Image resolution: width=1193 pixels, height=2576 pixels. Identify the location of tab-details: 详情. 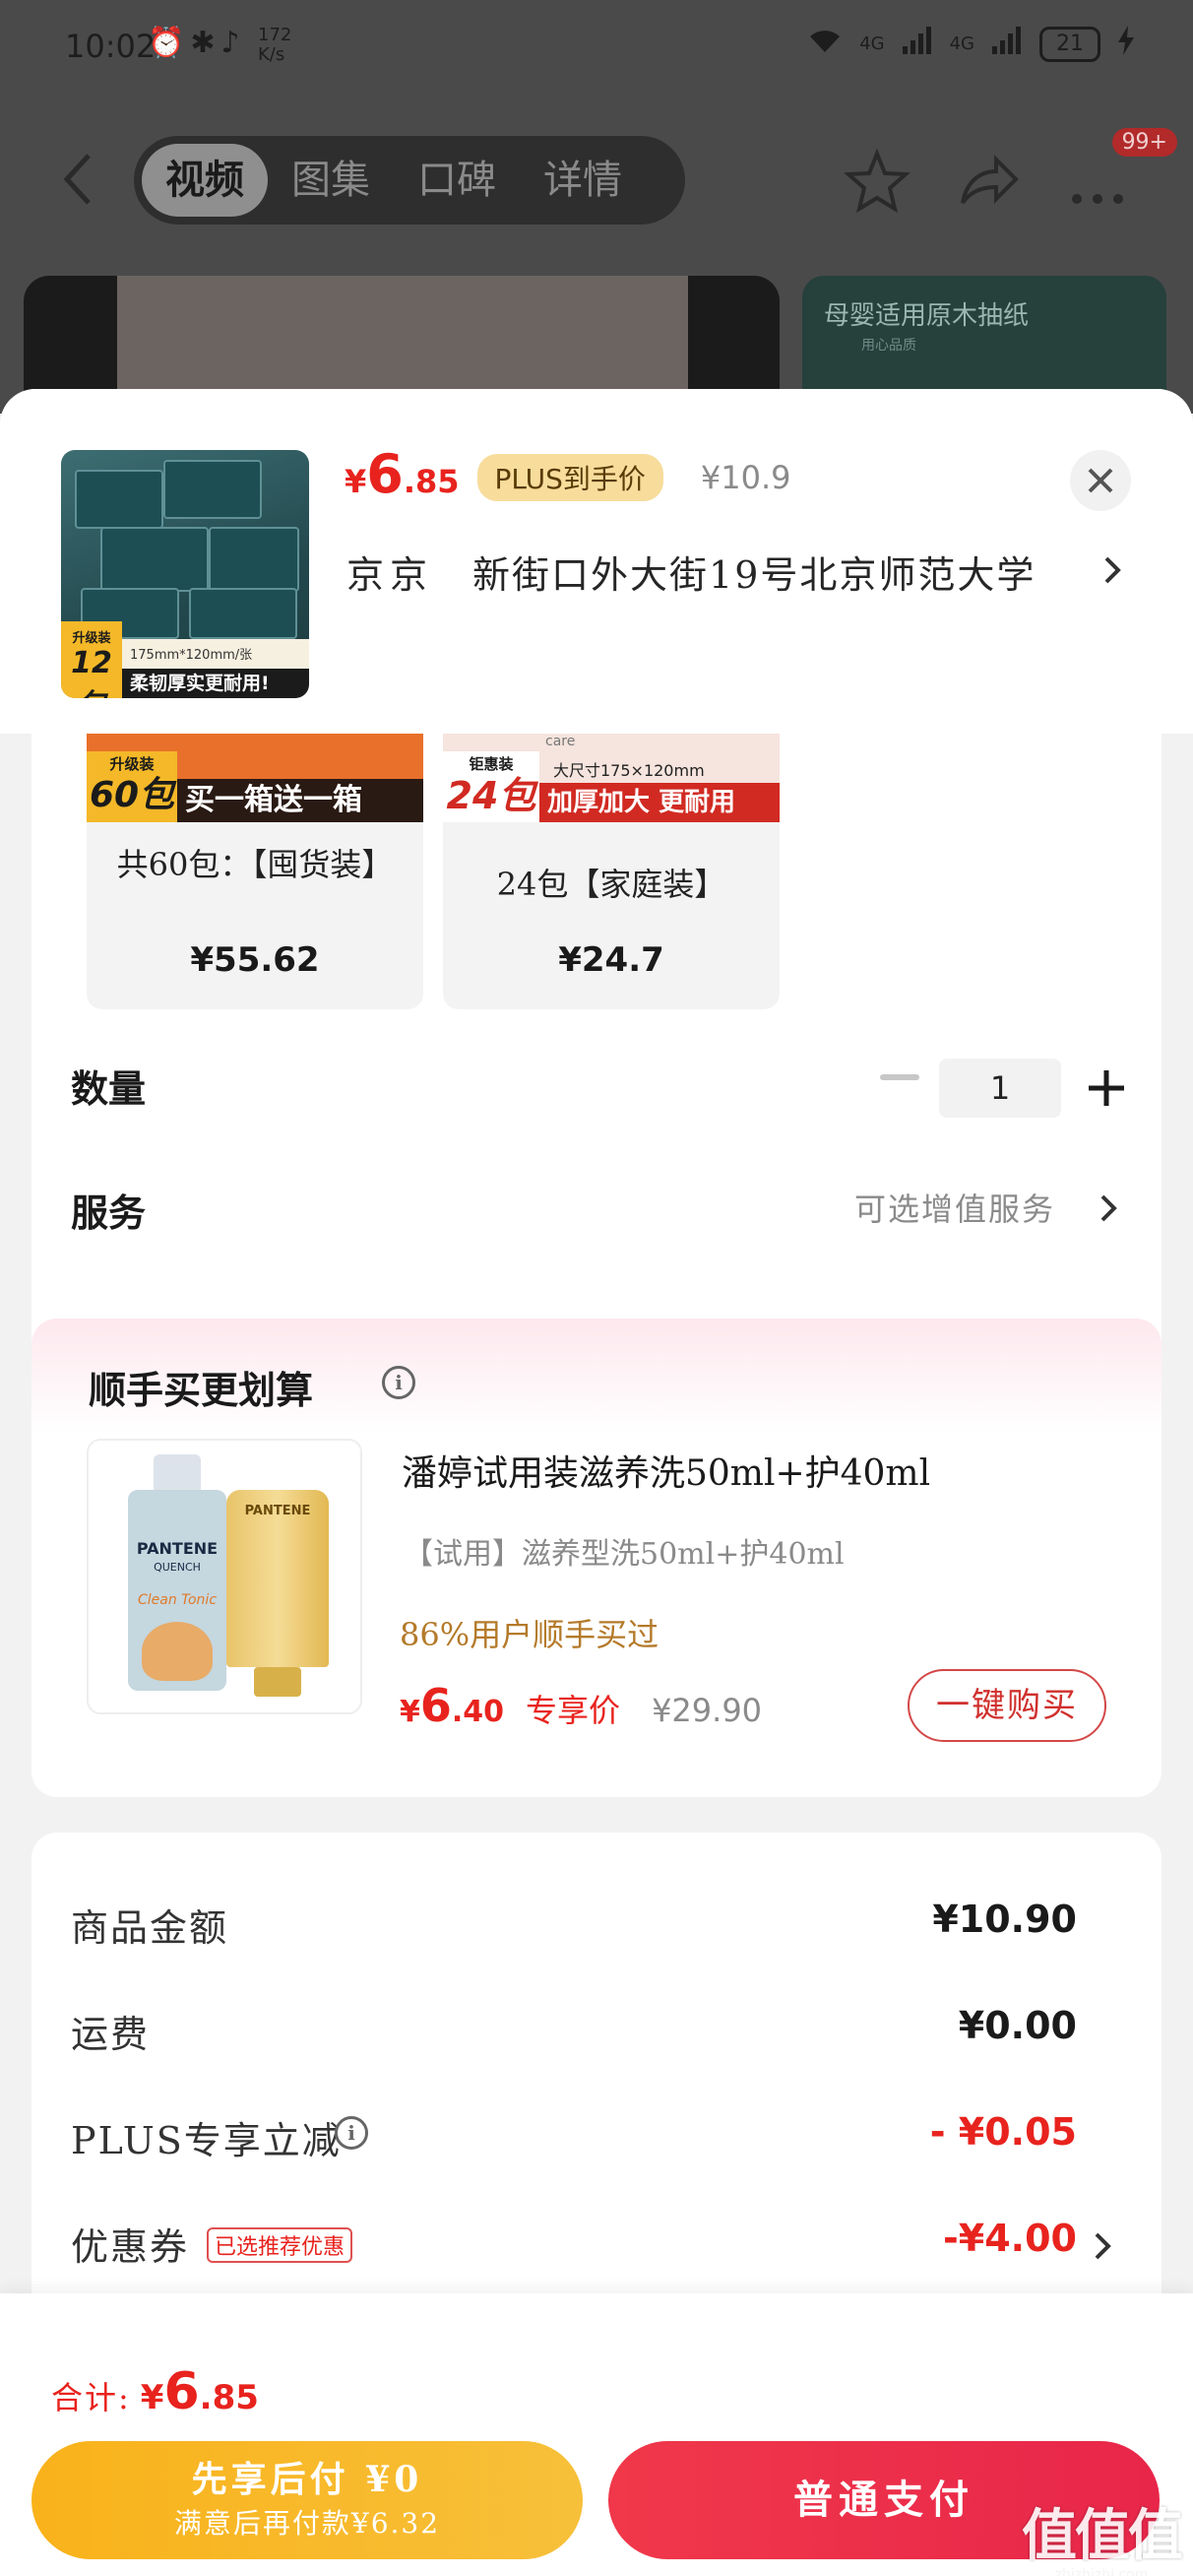
(583, 180).